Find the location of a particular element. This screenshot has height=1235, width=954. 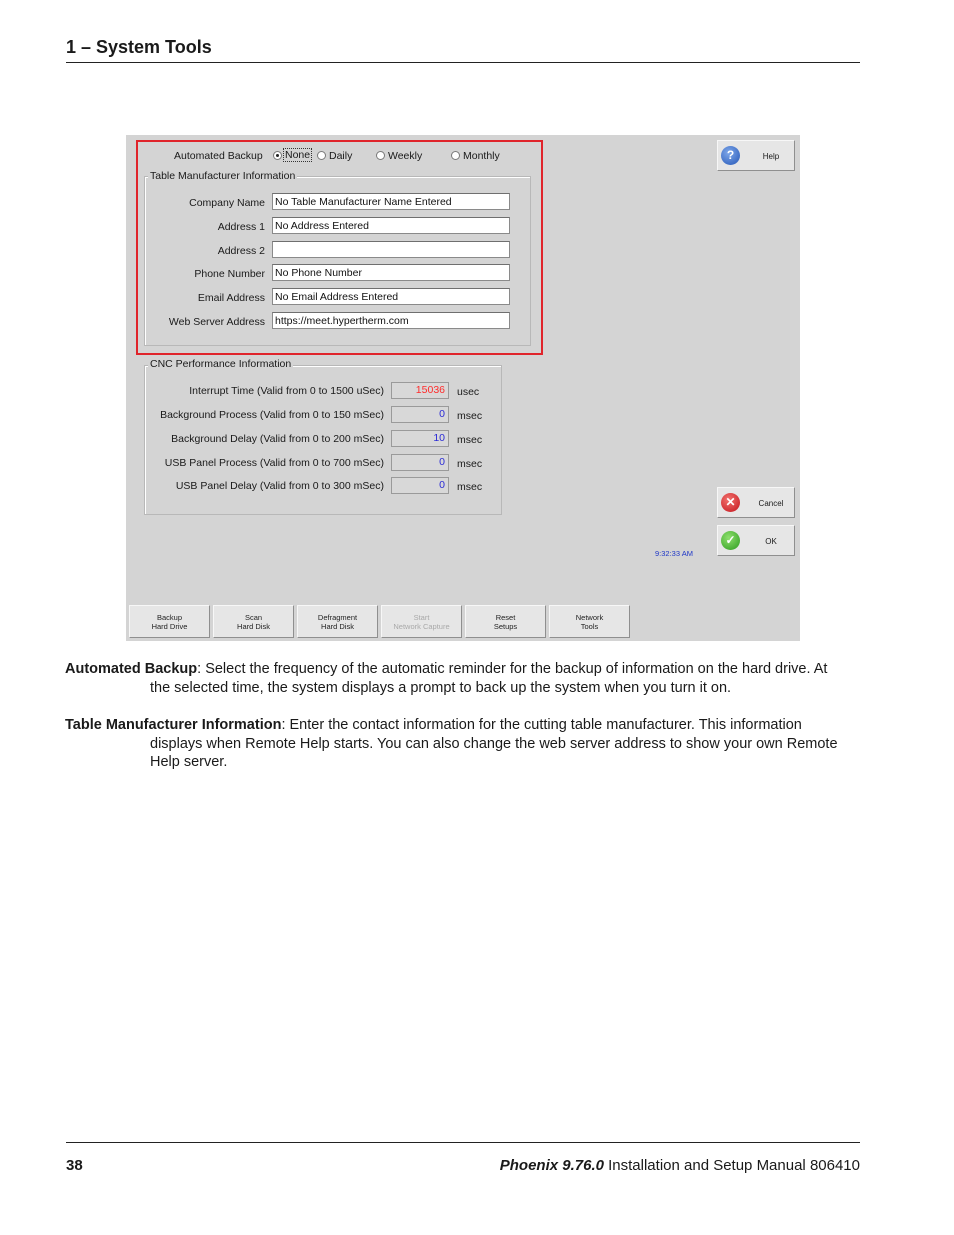

backup-hard-drive-button: Backup Hard Drive is located at coordinates (169, 621).